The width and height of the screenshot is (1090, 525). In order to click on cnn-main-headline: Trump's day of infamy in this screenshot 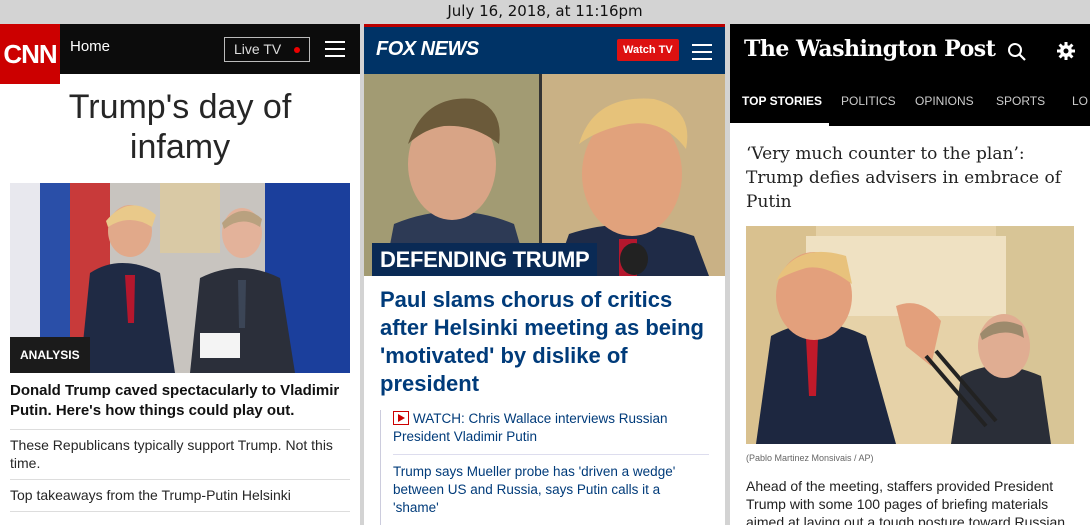, I will do `click(180, 127)`.